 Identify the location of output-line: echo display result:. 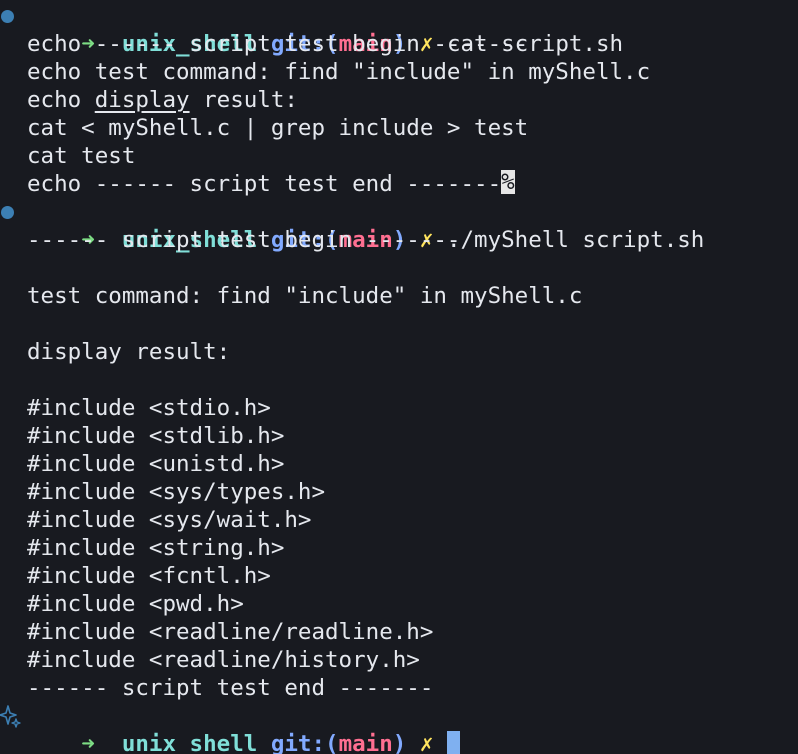
(399, 100).